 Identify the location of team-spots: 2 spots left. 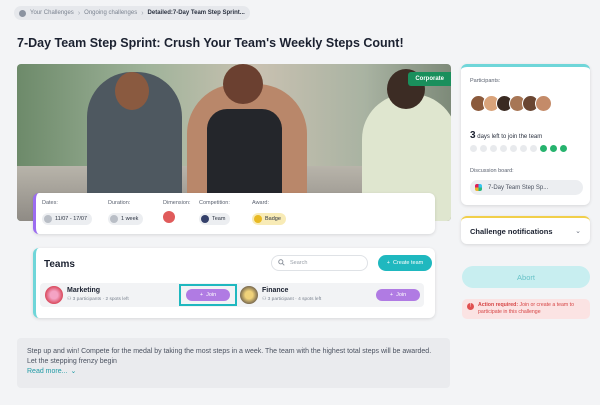
(117, 299).